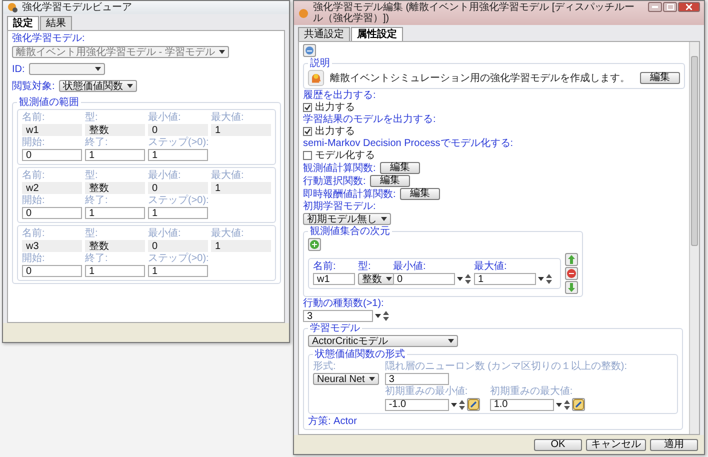 This screenshot has height=457, width=708. Describe the element at coordinates (474, 13) in the screenshot. I see `window-title: 強化学習モデル編集 (離散イベント用強化学習モデル [ディスパッチルール（強化学習）])` at that location.